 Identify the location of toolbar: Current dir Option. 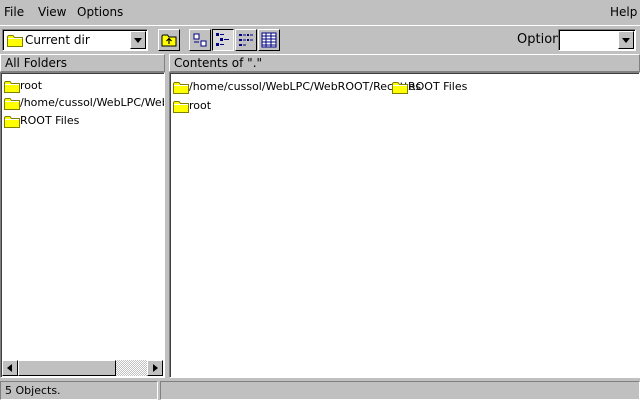
(320, 39).